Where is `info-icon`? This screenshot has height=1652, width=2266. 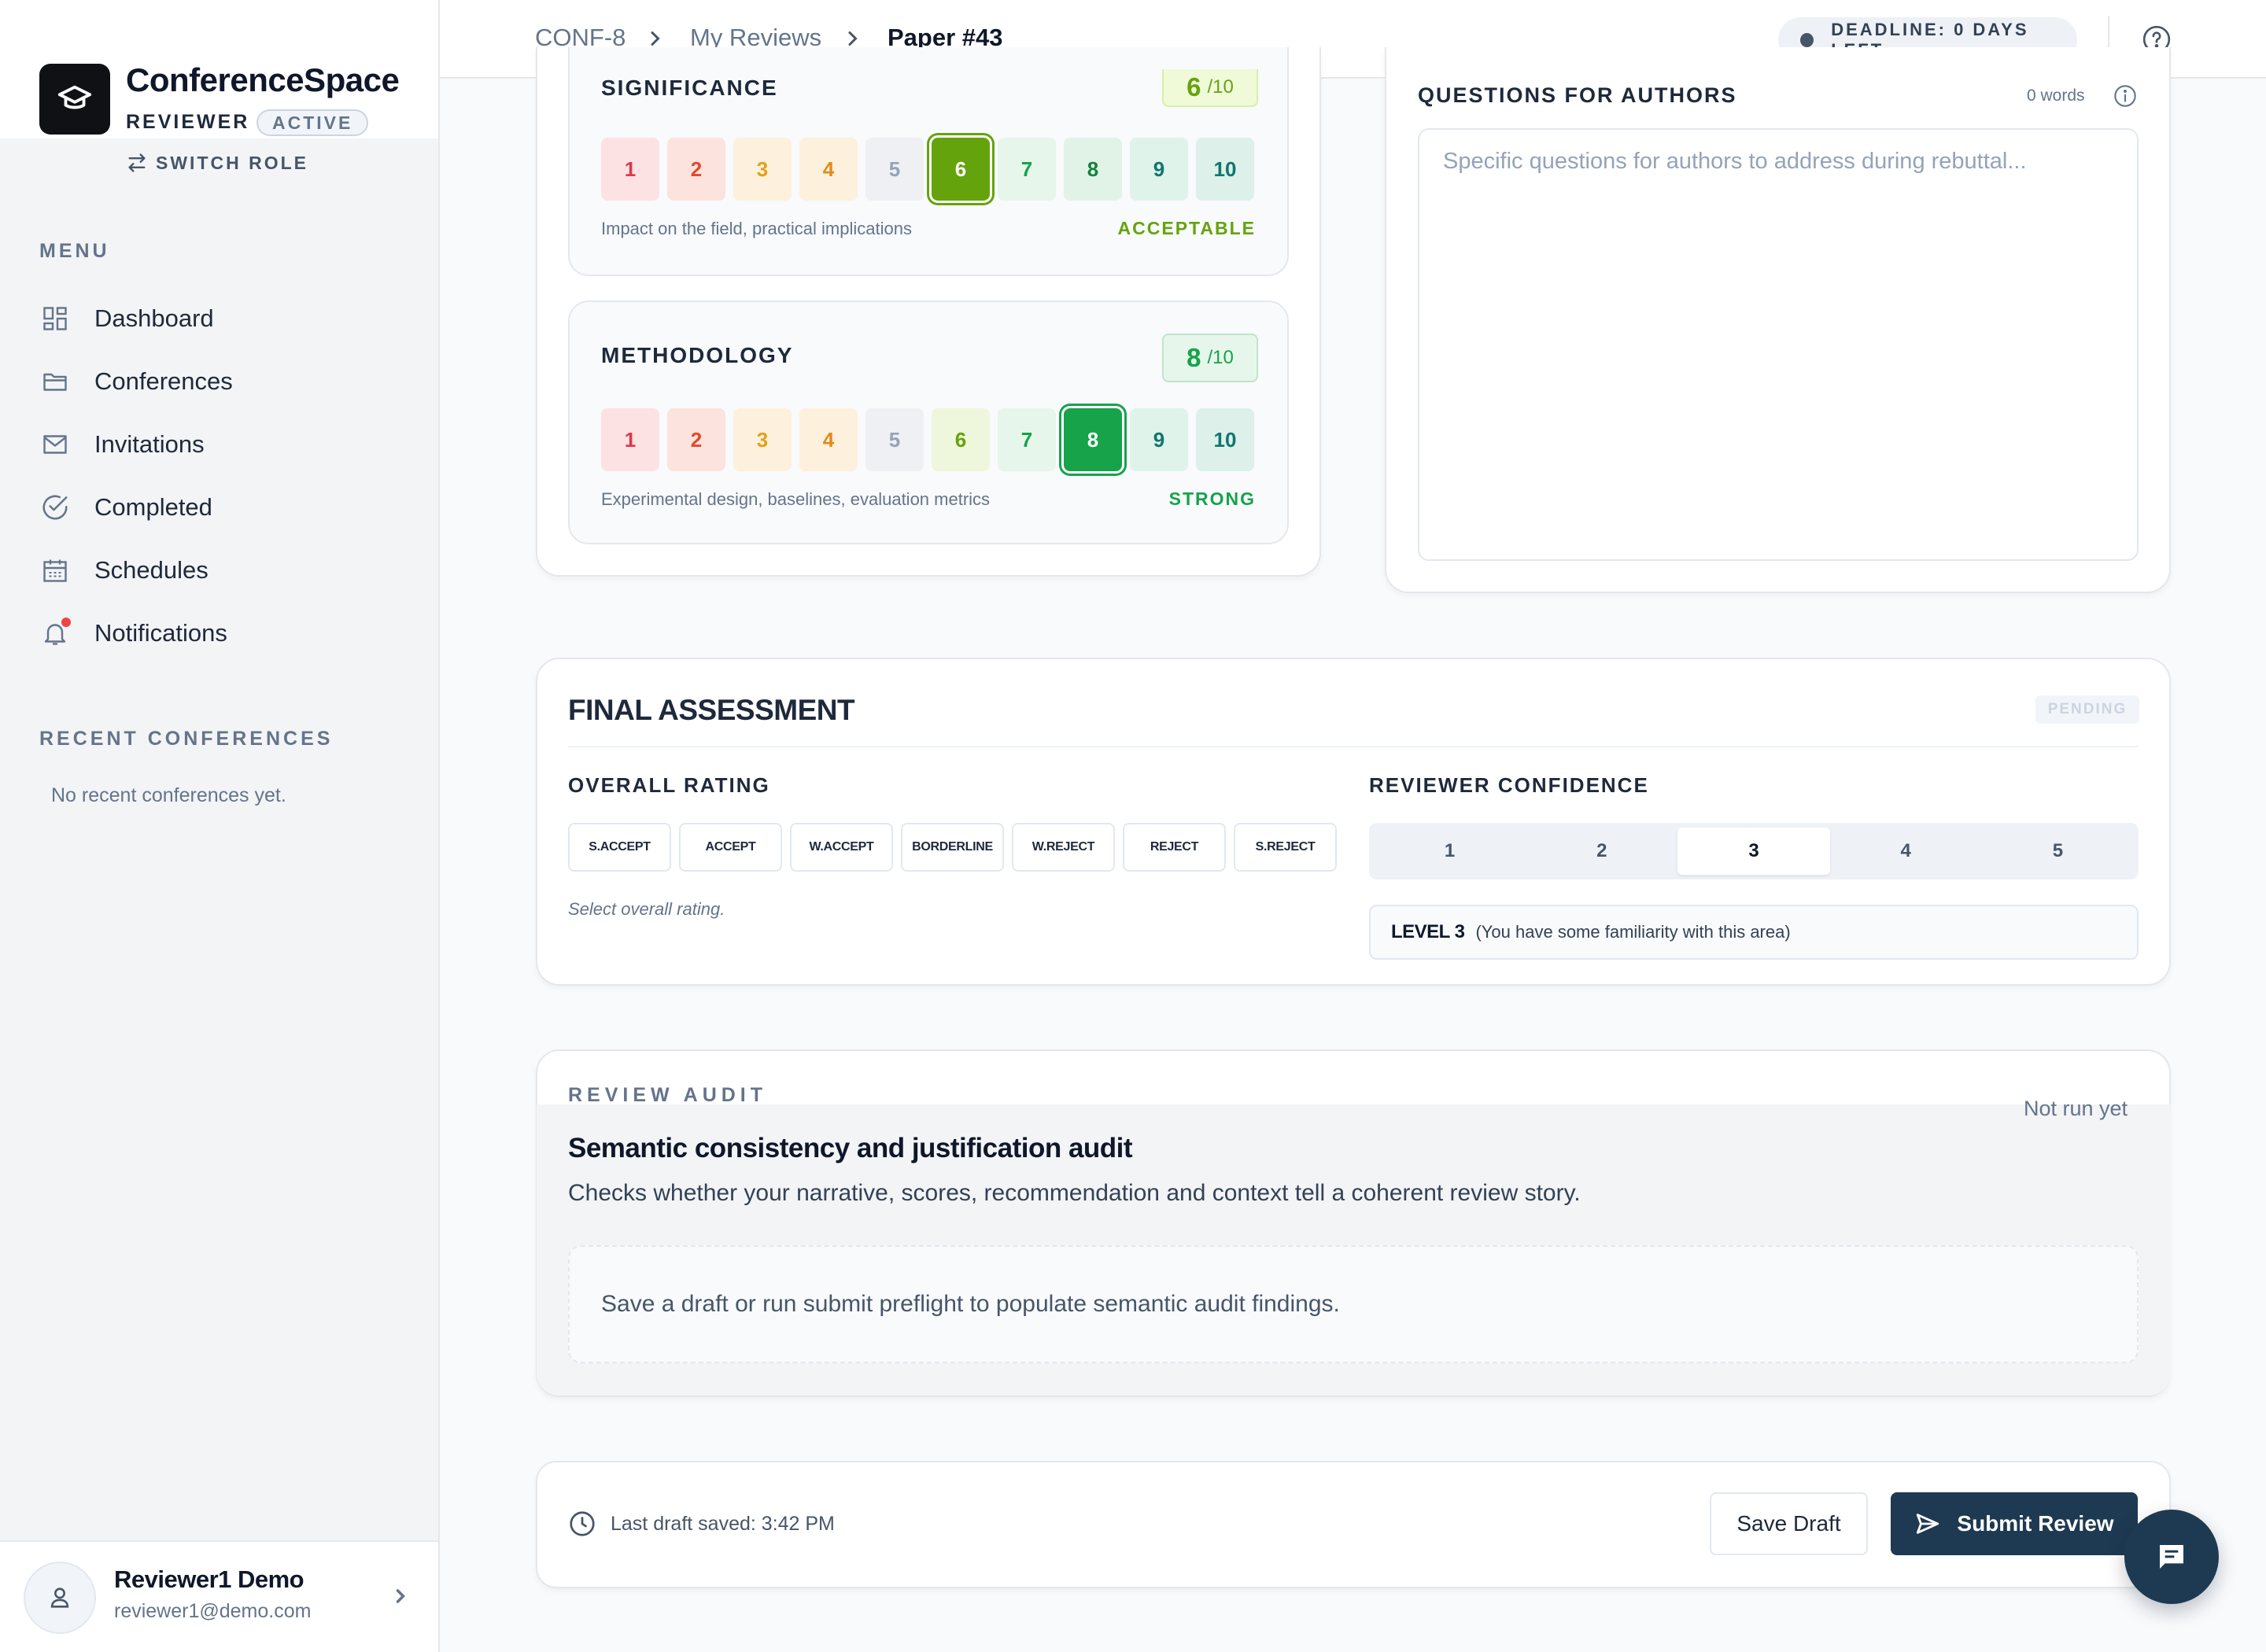 info-icon is located at coordinates (2125, 96).